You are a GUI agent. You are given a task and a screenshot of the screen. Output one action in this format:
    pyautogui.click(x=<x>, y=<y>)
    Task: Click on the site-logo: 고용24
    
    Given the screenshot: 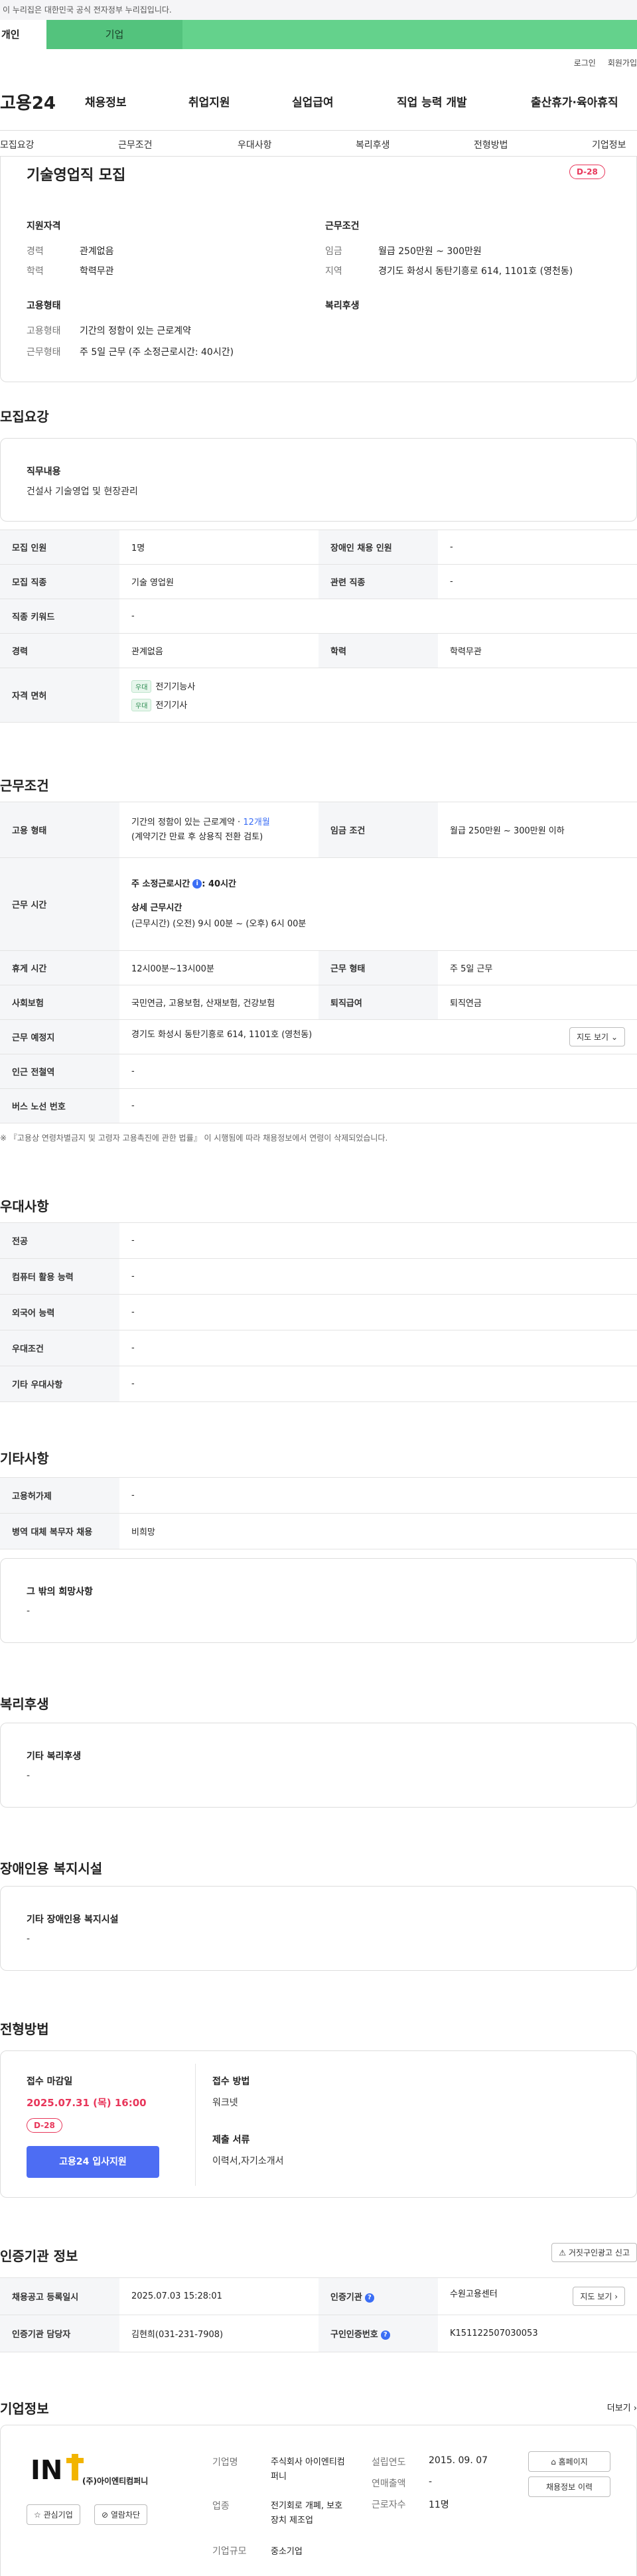 What is the action you would take?
    pyautogui.click(x=36, y=102)
    